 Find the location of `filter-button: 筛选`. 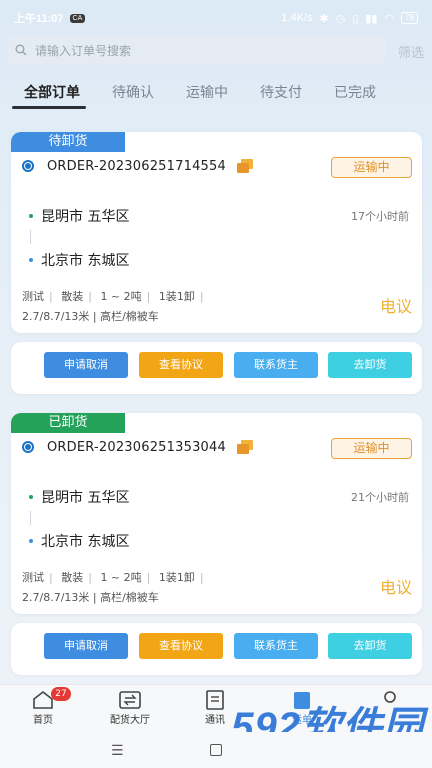

filter-button: 筛选 is located at coordinates (411, 51).